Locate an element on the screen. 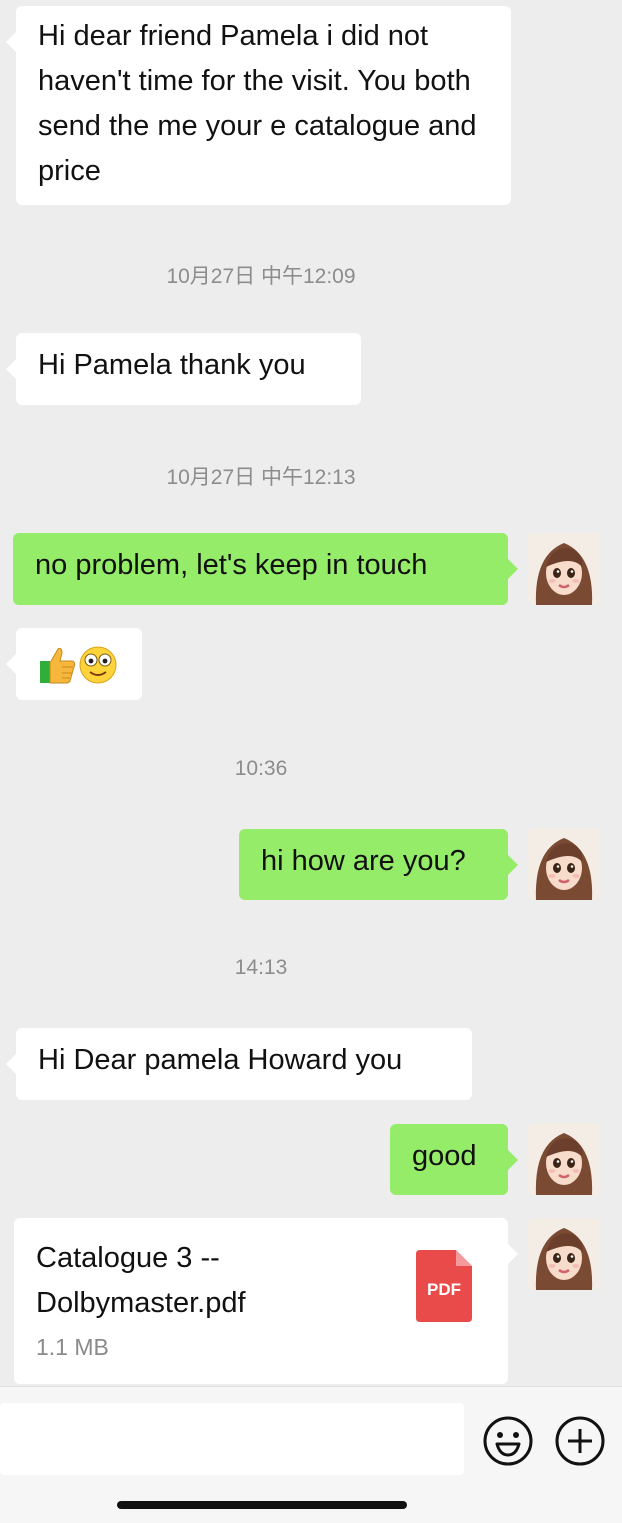  message-bubble-incoming: Hi Pamela thank you is located at coordinates (183, 369).